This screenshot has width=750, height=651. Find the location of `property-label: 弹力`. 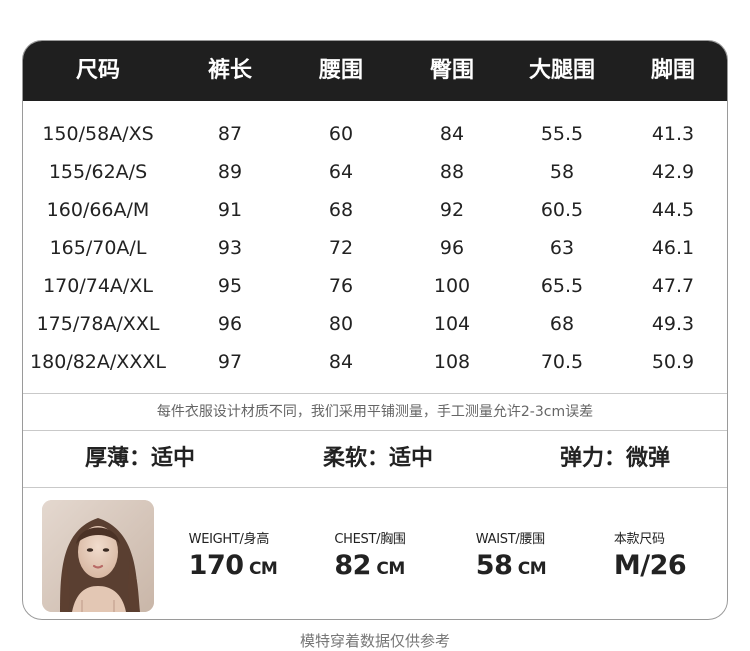

property-label: 弹力 is located at coordinates (581, 458).